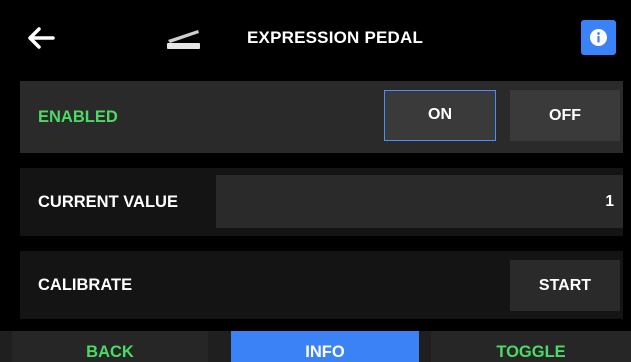  I want to click on page-title: EXPRESSION PEDAL, so click(335, 37).